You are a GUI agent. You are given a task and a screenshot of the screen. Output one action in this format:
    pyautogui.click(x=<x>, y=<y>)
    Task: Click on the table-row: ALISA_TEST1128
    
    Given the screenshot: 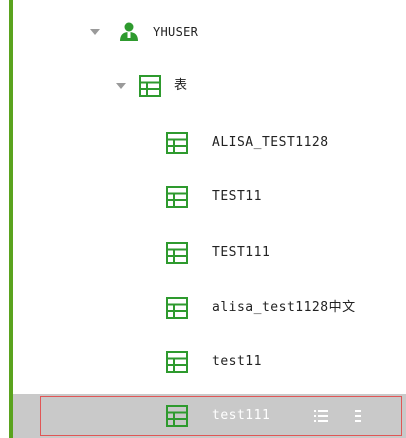 What is the action you would take?
    pyautogui.click(x=209, y=143)
    